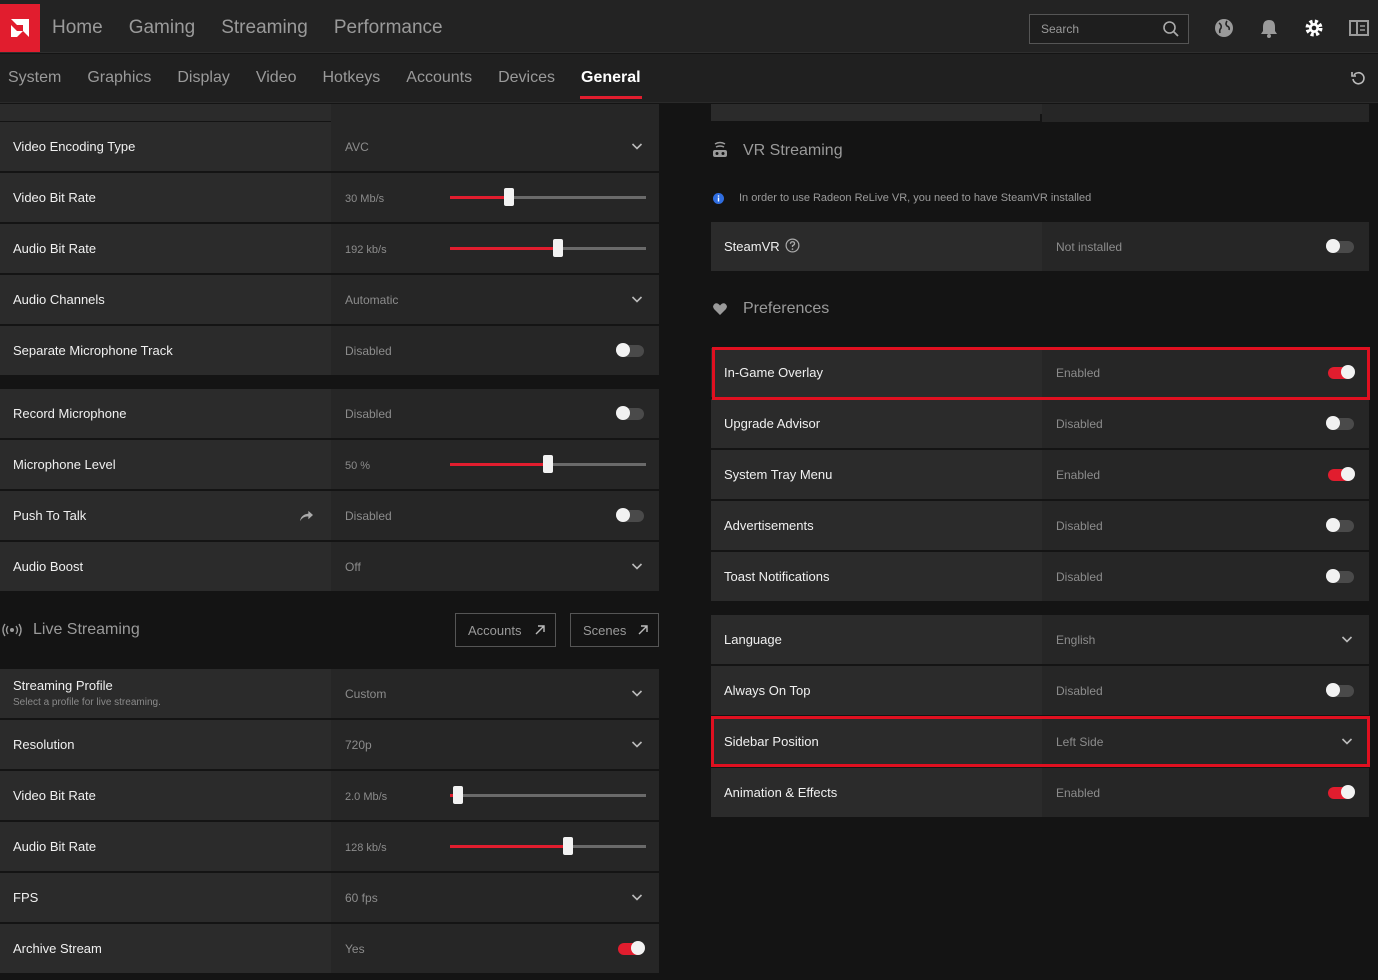 This screenshot has height=980, width=1378. What do you see at coordinates (162, 28) in the screenshot?
I see `nav-gaming: Gaming` at bounding box center [162, 28].